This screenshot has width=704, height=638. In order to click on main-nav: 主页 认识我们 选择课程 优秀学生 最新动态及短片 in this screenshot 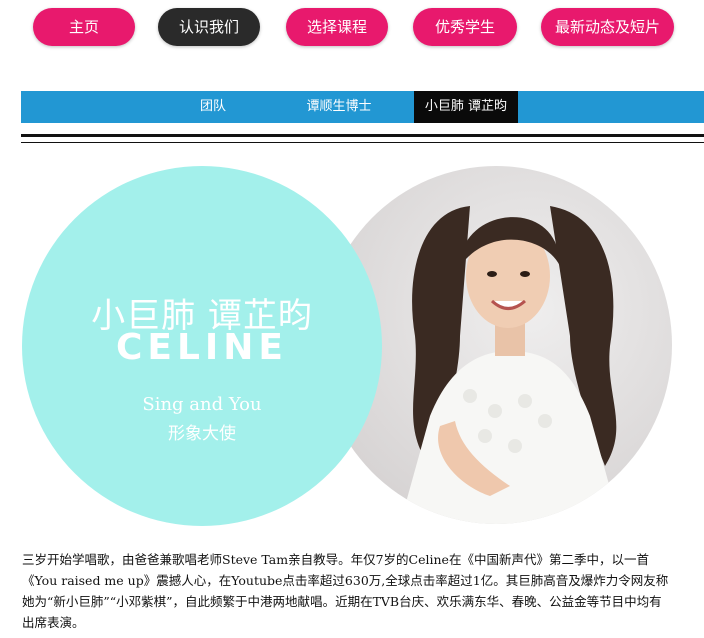, I will do `click(352, 30)`.